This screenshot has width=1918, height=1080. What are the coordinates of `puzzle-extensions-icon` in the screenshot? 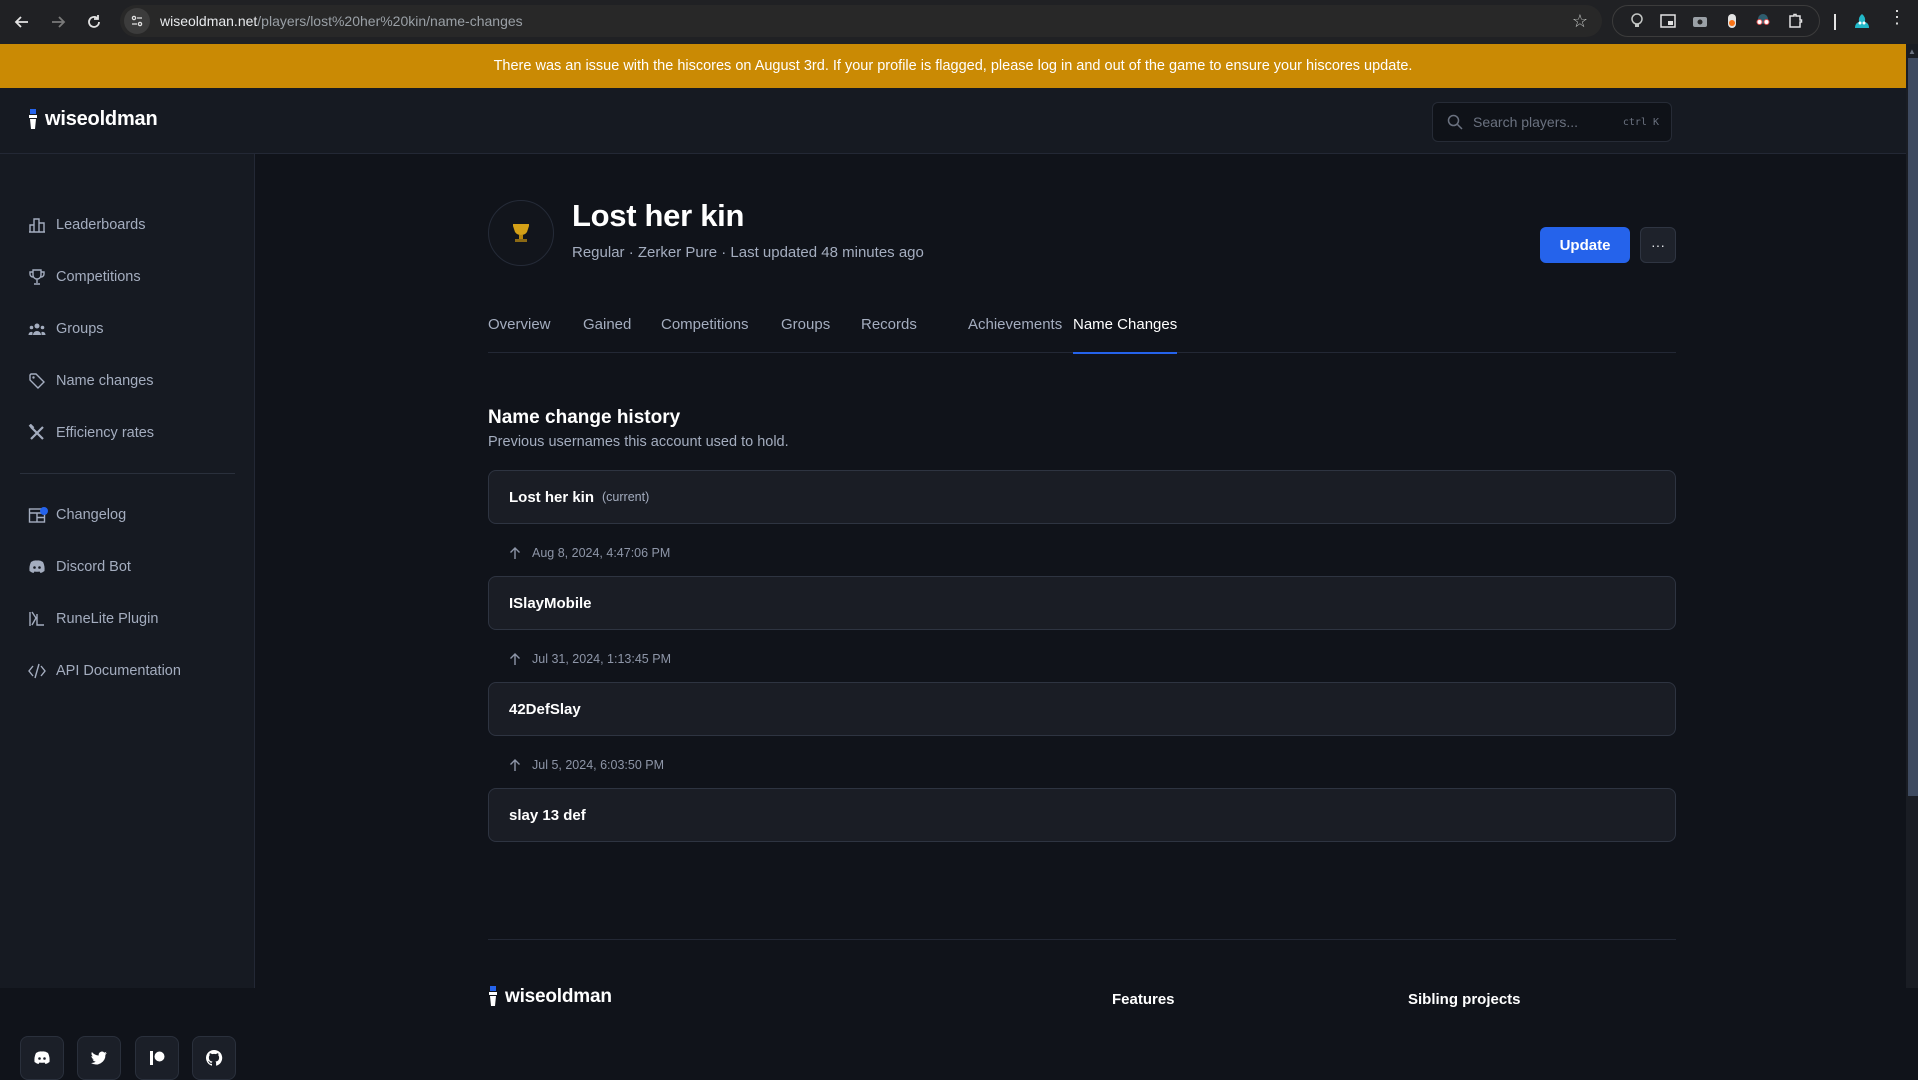 It's located at (1795, 21).